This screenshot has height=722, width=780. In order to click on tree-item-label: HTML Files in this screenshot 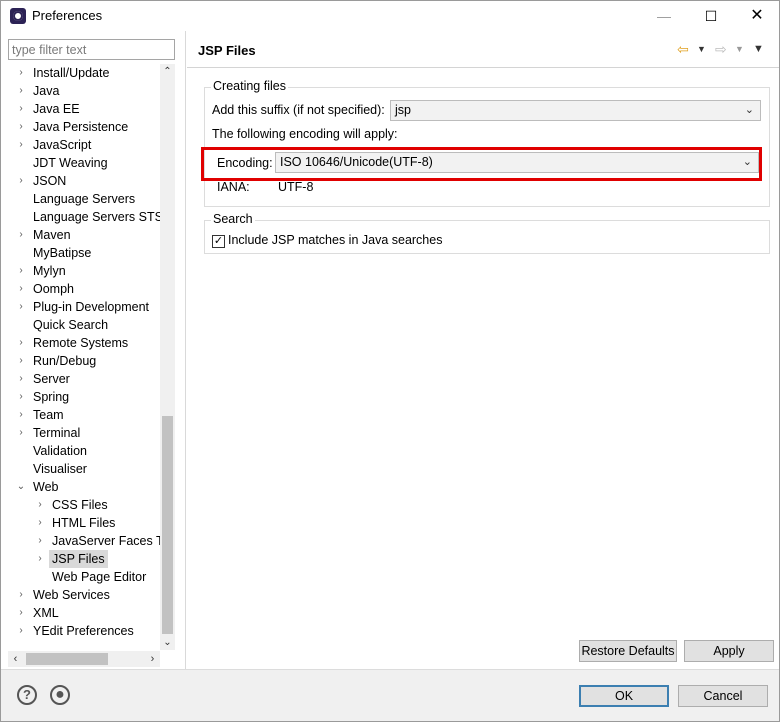, I will do `click(84, 523)`.